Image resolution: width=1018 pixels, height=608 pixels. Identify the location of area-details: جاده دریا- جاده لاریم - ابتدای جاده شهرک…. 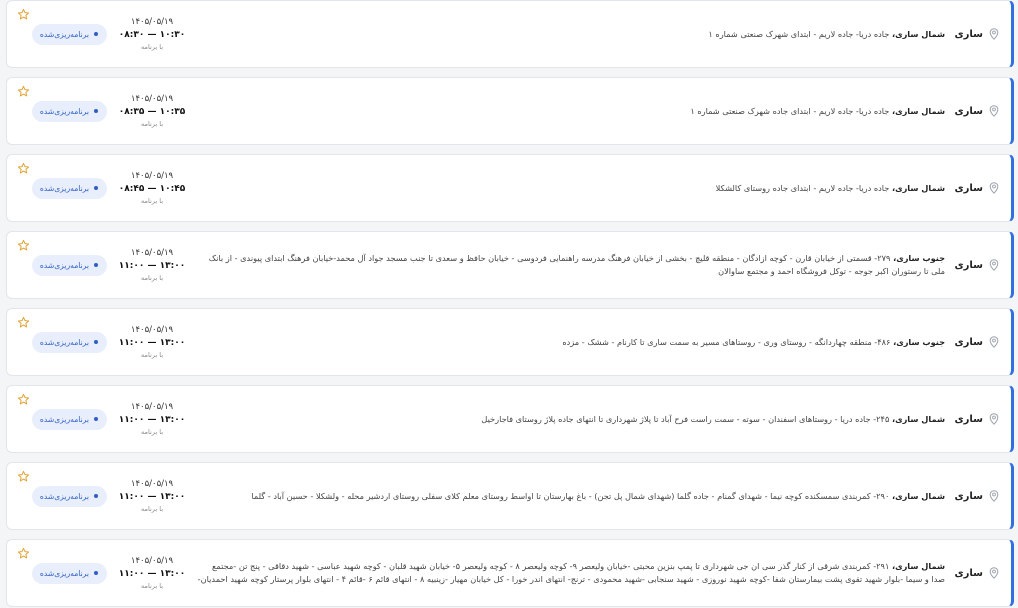
(790, 110).